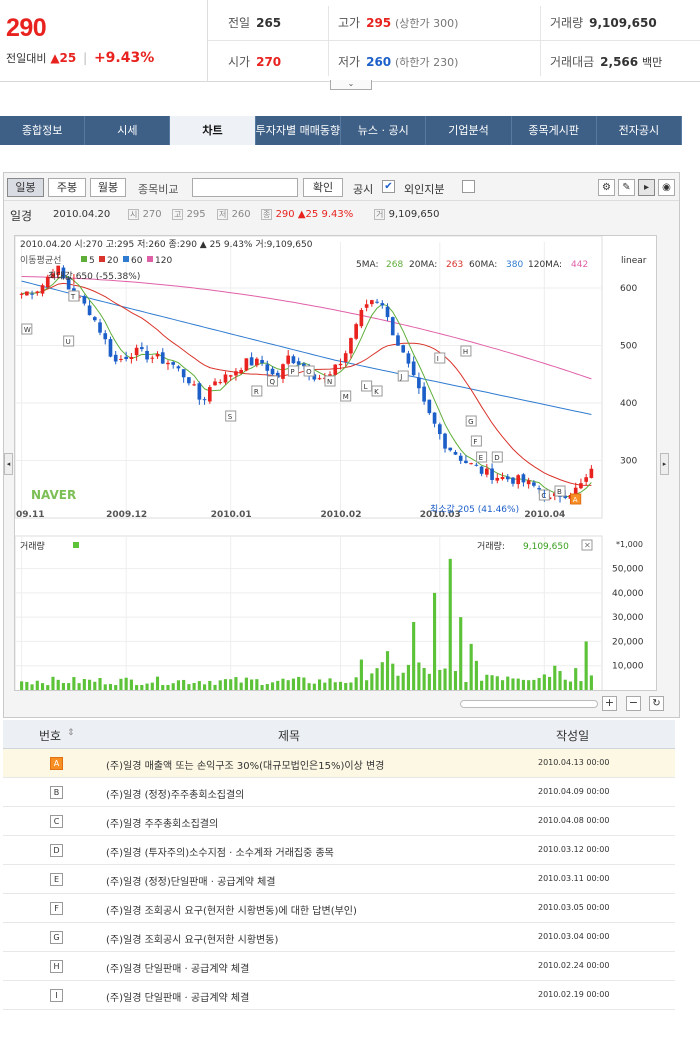  Describe the element at coordinates (339, 995) in the screenshot. I see `table-row: I (주)일경 단일판매 · 공급계약 체결 2010.02.19 00:00` at that location.